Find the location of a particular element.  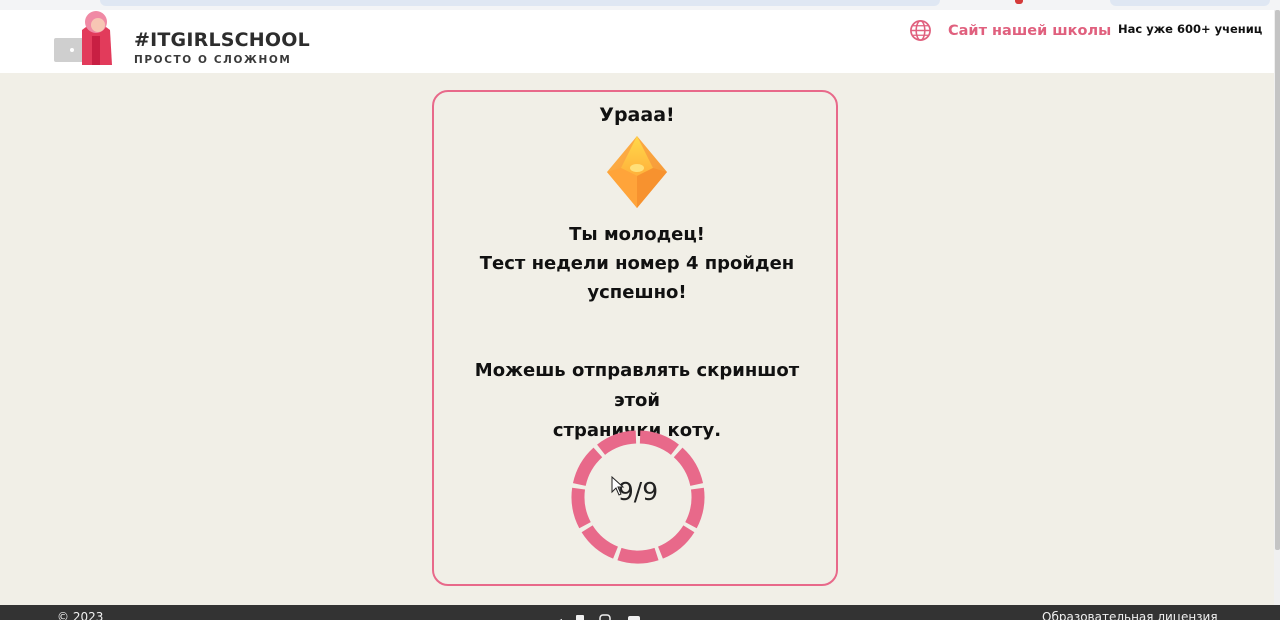

mouse-cursor-icon is located at coordinates (618, 486).